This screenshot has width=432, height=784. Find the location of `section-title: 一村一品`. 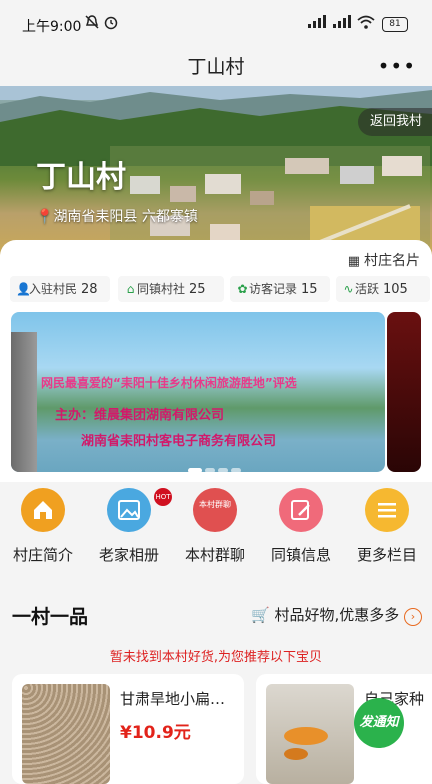

section-title: 一村一品 is located at coordinates (50, 617).